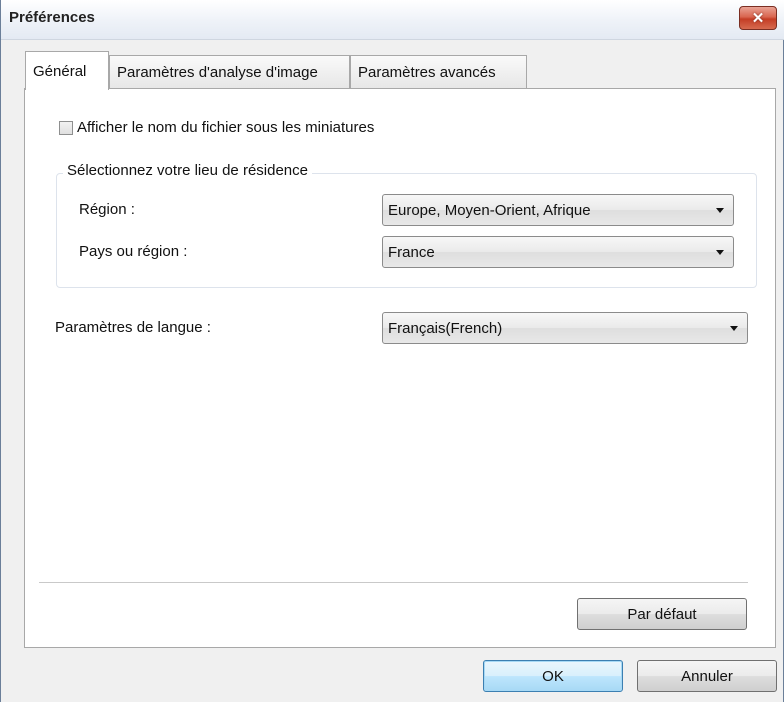 The image size is (784, 702). I want to click on tab-label: Général, so click(60, 71).